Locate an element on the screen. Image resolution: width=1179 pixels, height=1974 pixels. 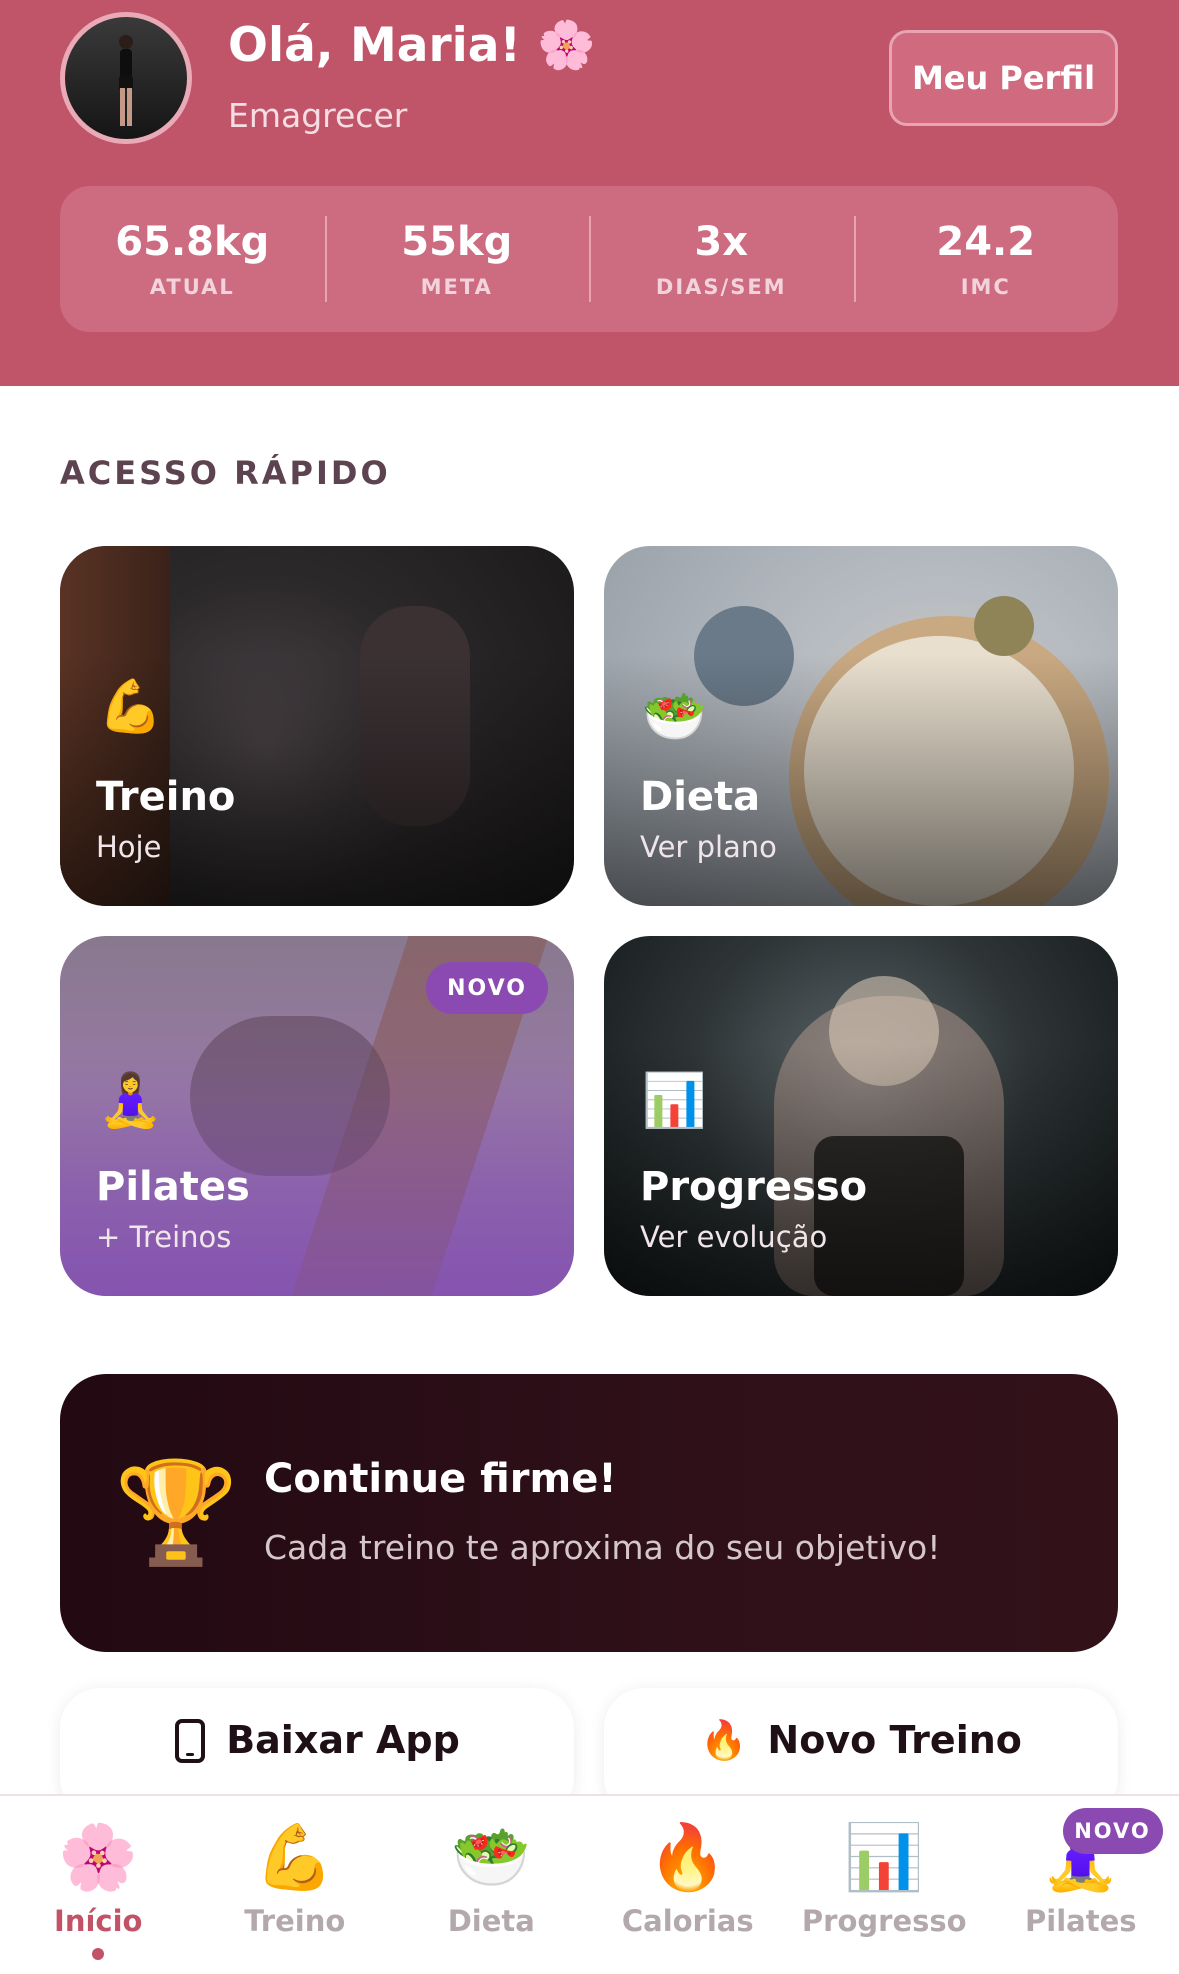
nav-item-calories: 🔥 Calorias is located at coordinates (688, 1885).